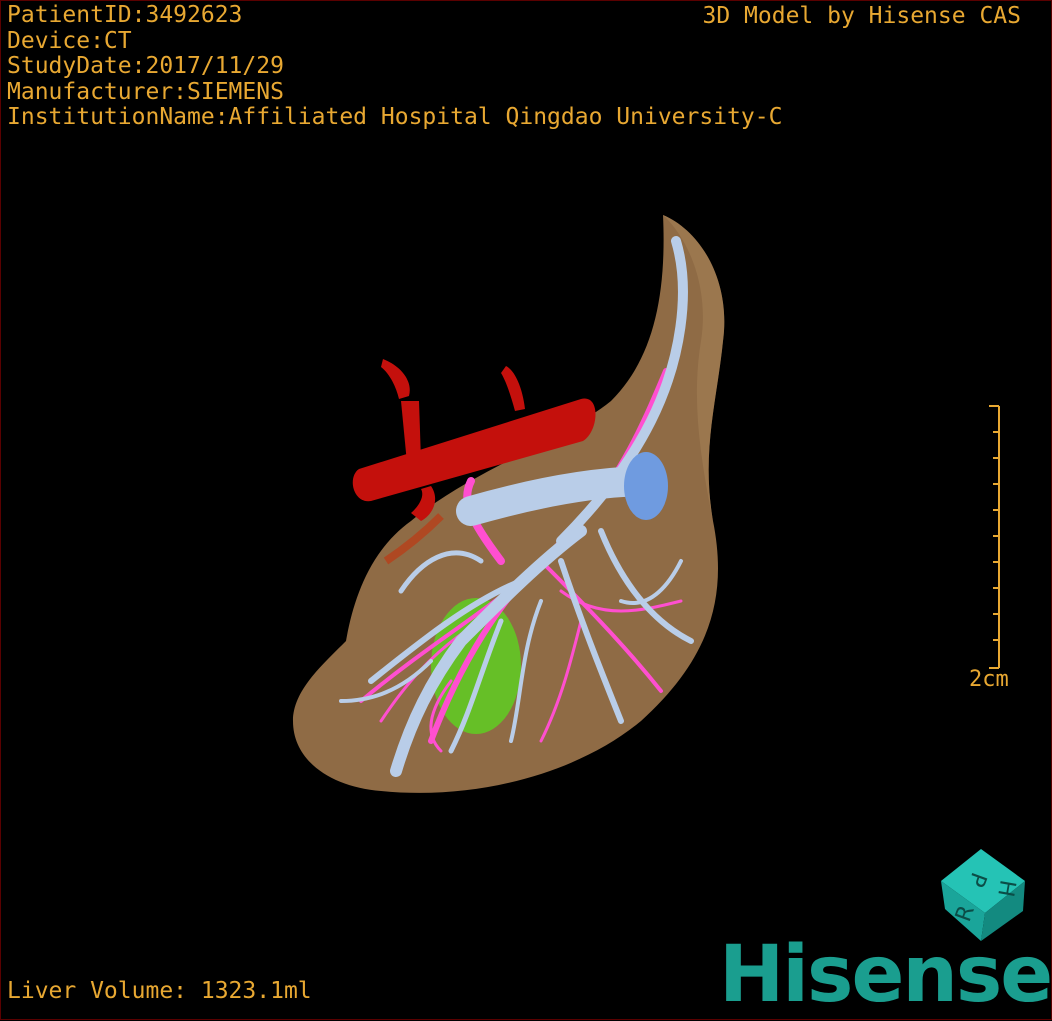 The height and width of the screenshot is (1021, 1052). What do you see at coordinates (994, 537) in the screenshot?
I see `scale-bar` at bounding box center [994, 537].